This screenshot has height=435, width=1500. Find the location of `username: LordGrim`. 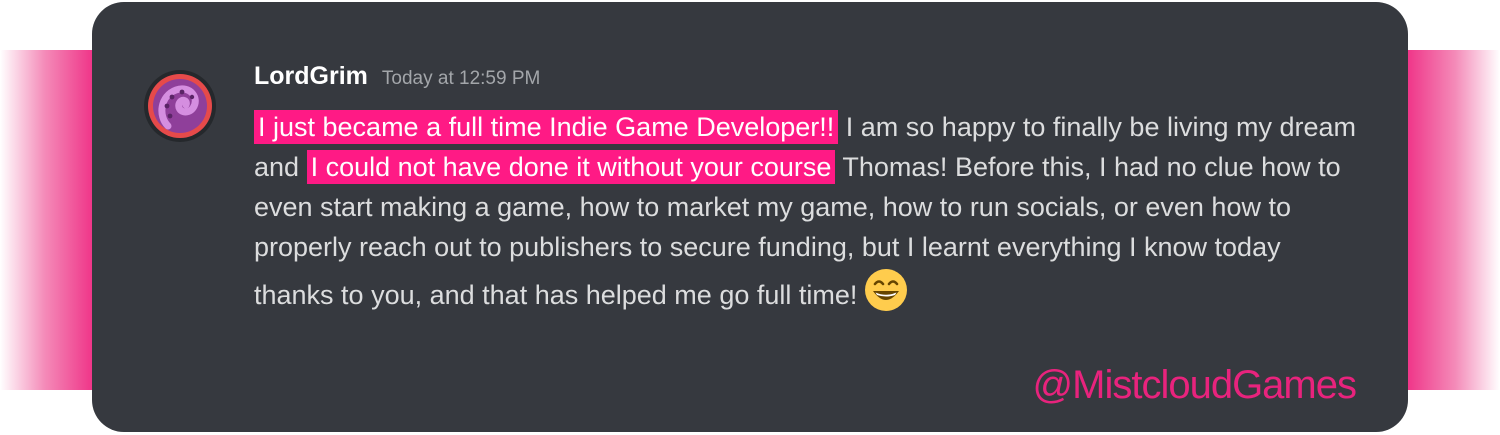

username: LordGrim is located at coordinates (311, 76).